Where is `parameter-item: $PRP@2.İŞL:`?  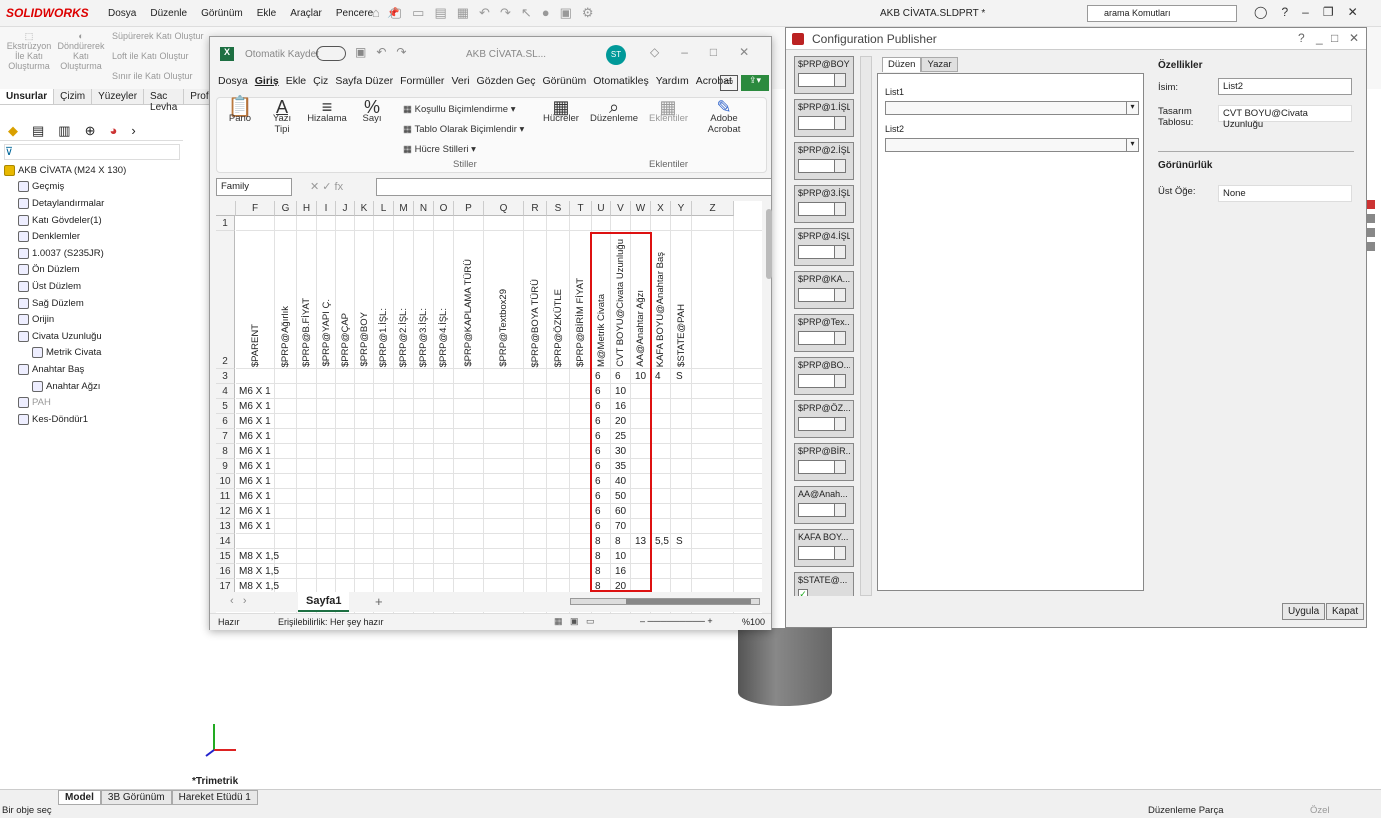
parameter-item: $PRP@2.İŞL: is located at coordinates (824, 161).